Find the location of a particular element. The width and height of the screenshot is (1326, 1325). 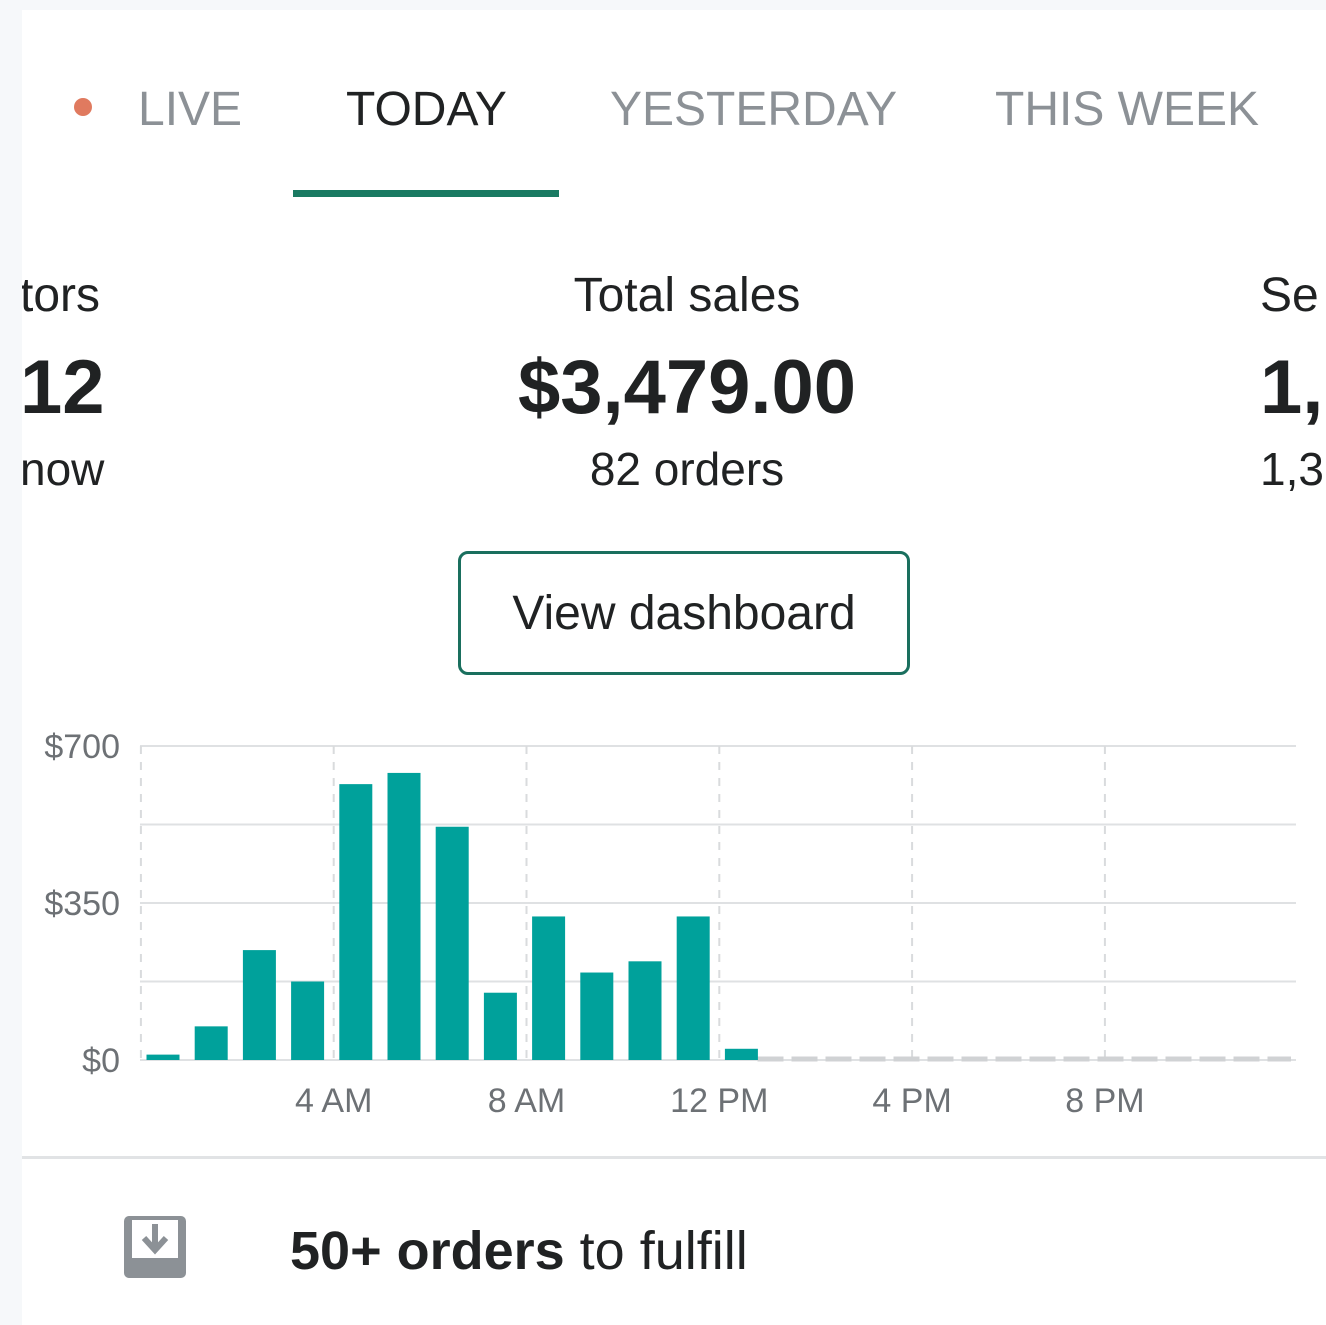

tab-today: TODAY is located at coordinates (426, 109).